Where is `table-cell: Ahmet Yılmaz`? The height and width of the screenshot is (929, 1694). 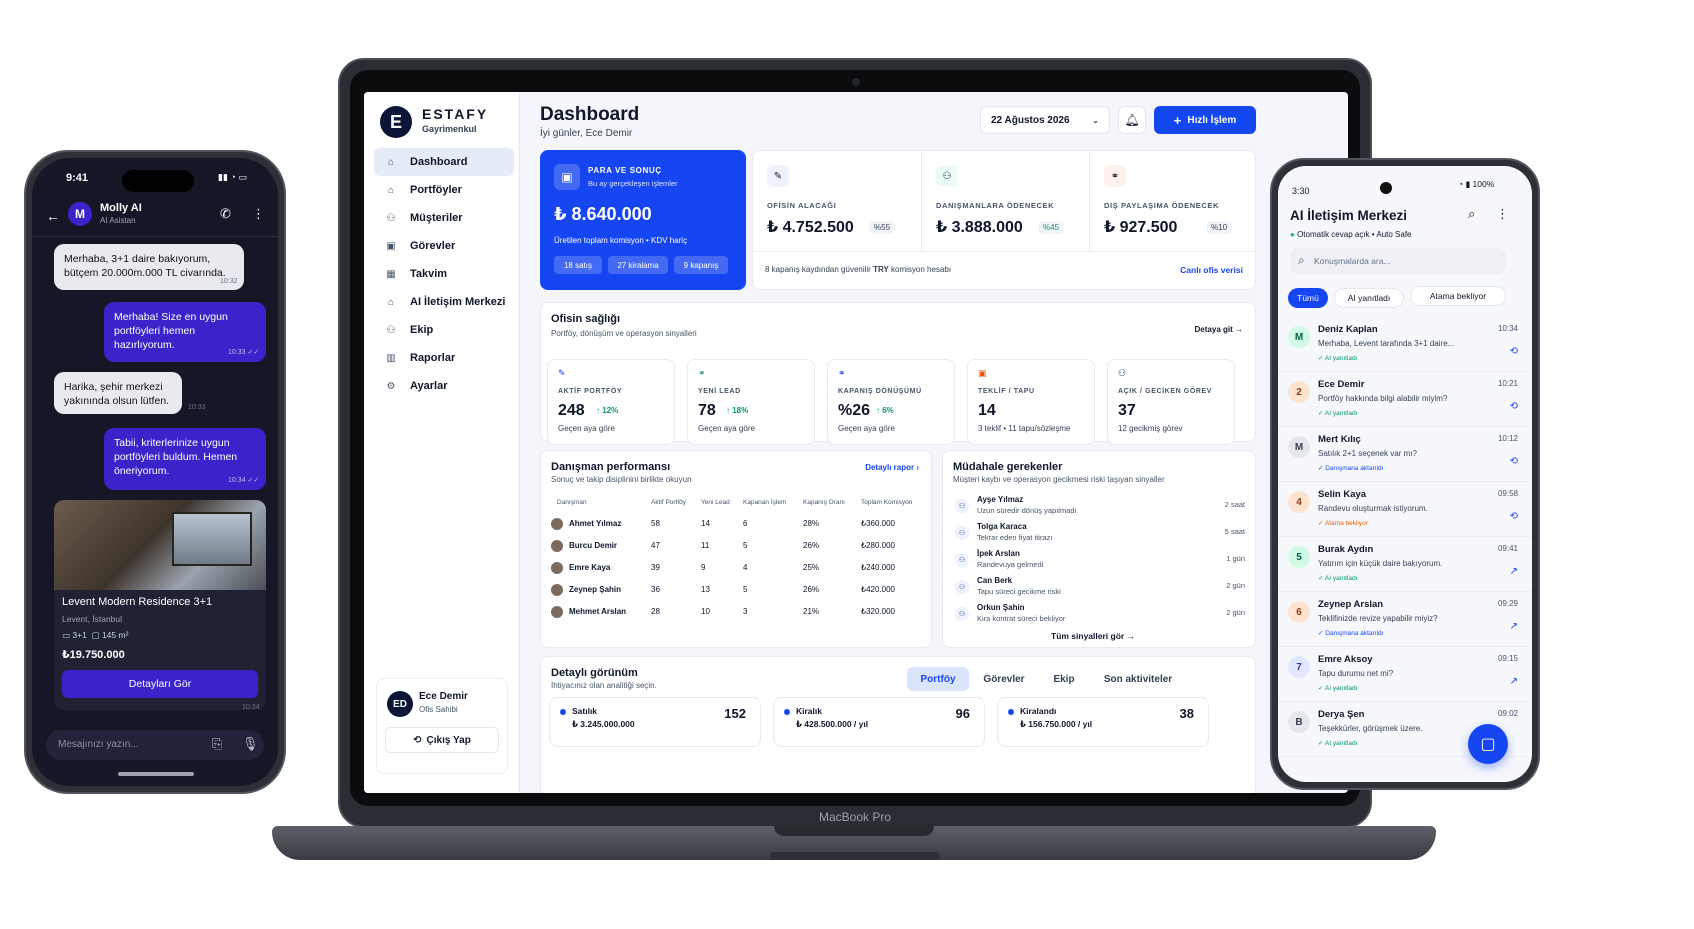 table-cell: Ahmet Yılmaz is located at coordinates (595, 523).